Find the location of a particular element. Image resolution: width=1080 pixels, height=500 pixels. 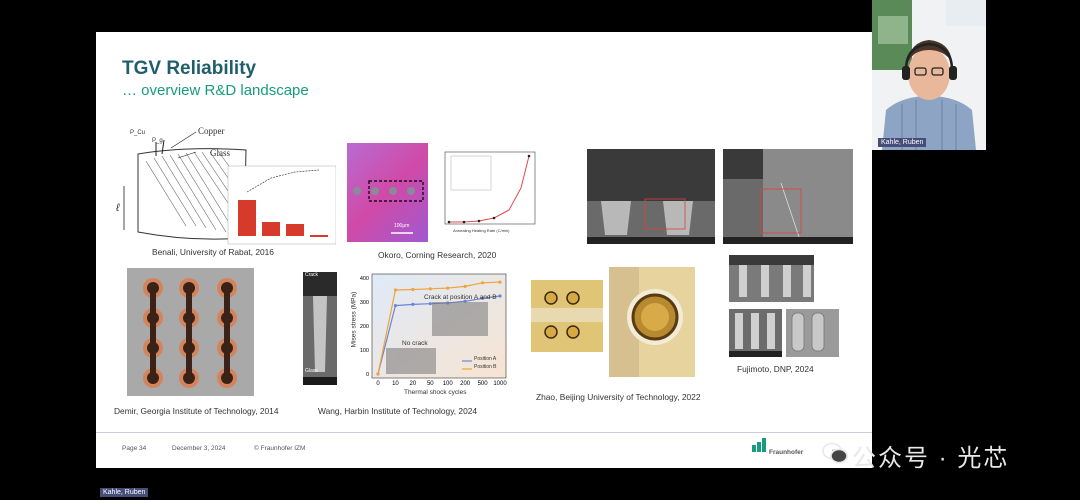

wang-annot-nocrack: No crack is located at coordinates (415, 343).